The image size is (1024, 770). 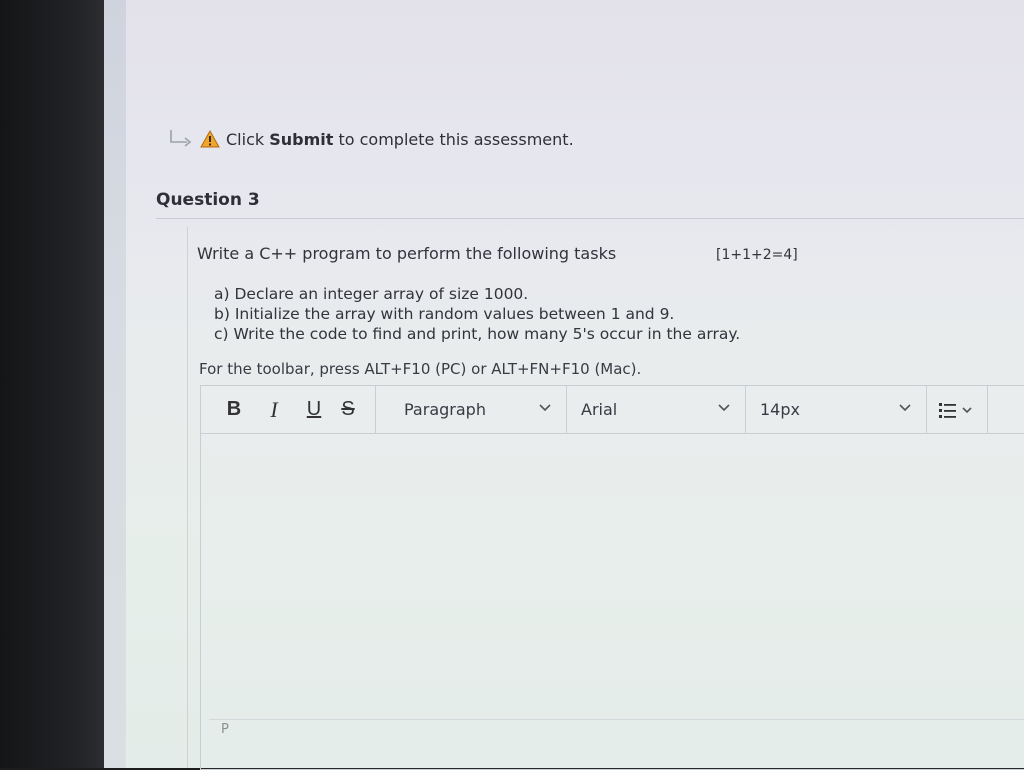 What do you see at coordinates (52, 384) in the screenshot?
I see `monitor-bezel` at bounding box center [52, 384].